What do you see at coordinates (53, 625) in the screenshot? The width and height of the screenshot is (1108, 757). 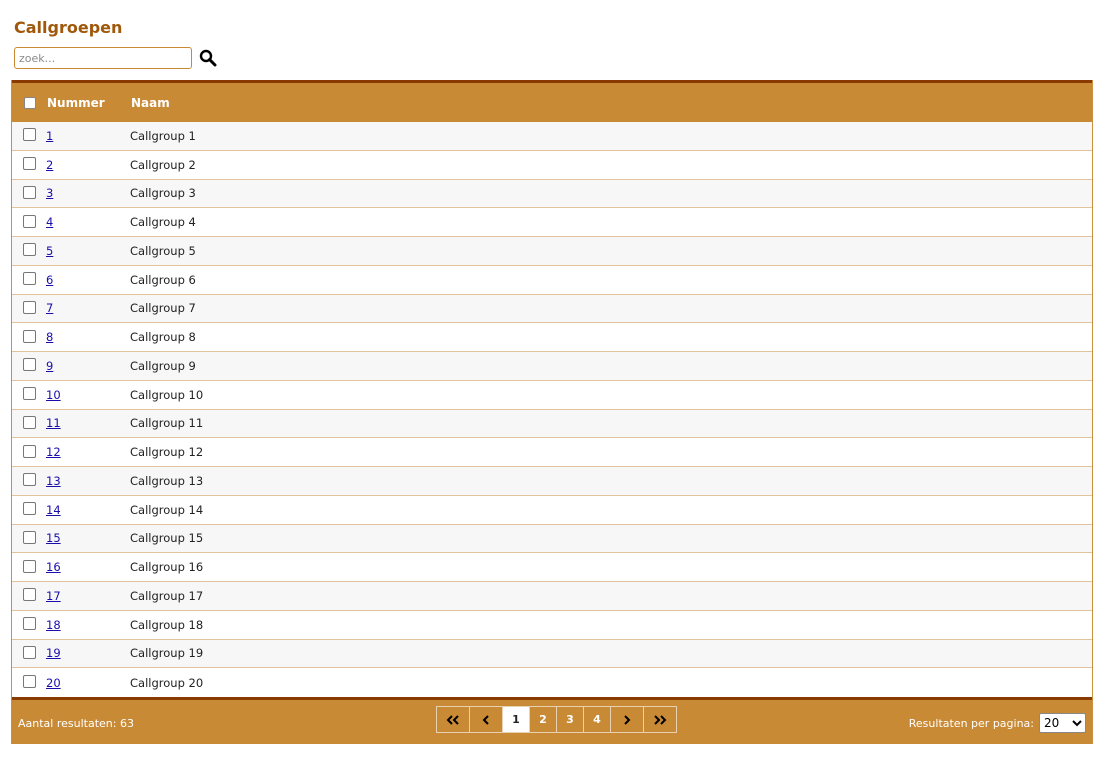 I see `row-number-link: 18` at bounding box center [53, 625].